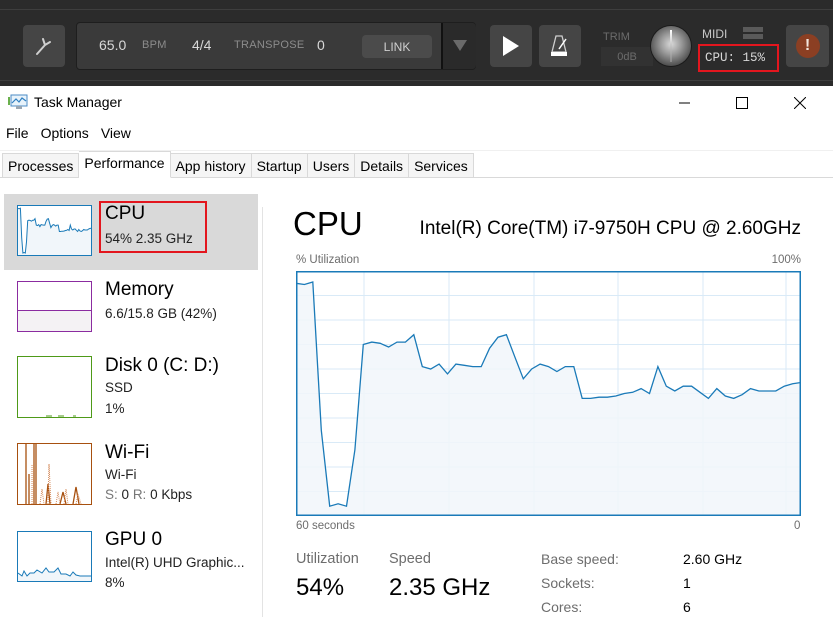 This screenshot has width=833, height=617. What do you see at coordinates (115, 408) in the screenshot?
I see `sidebar-item-detail: 1%` at bounding box center [115, 408].